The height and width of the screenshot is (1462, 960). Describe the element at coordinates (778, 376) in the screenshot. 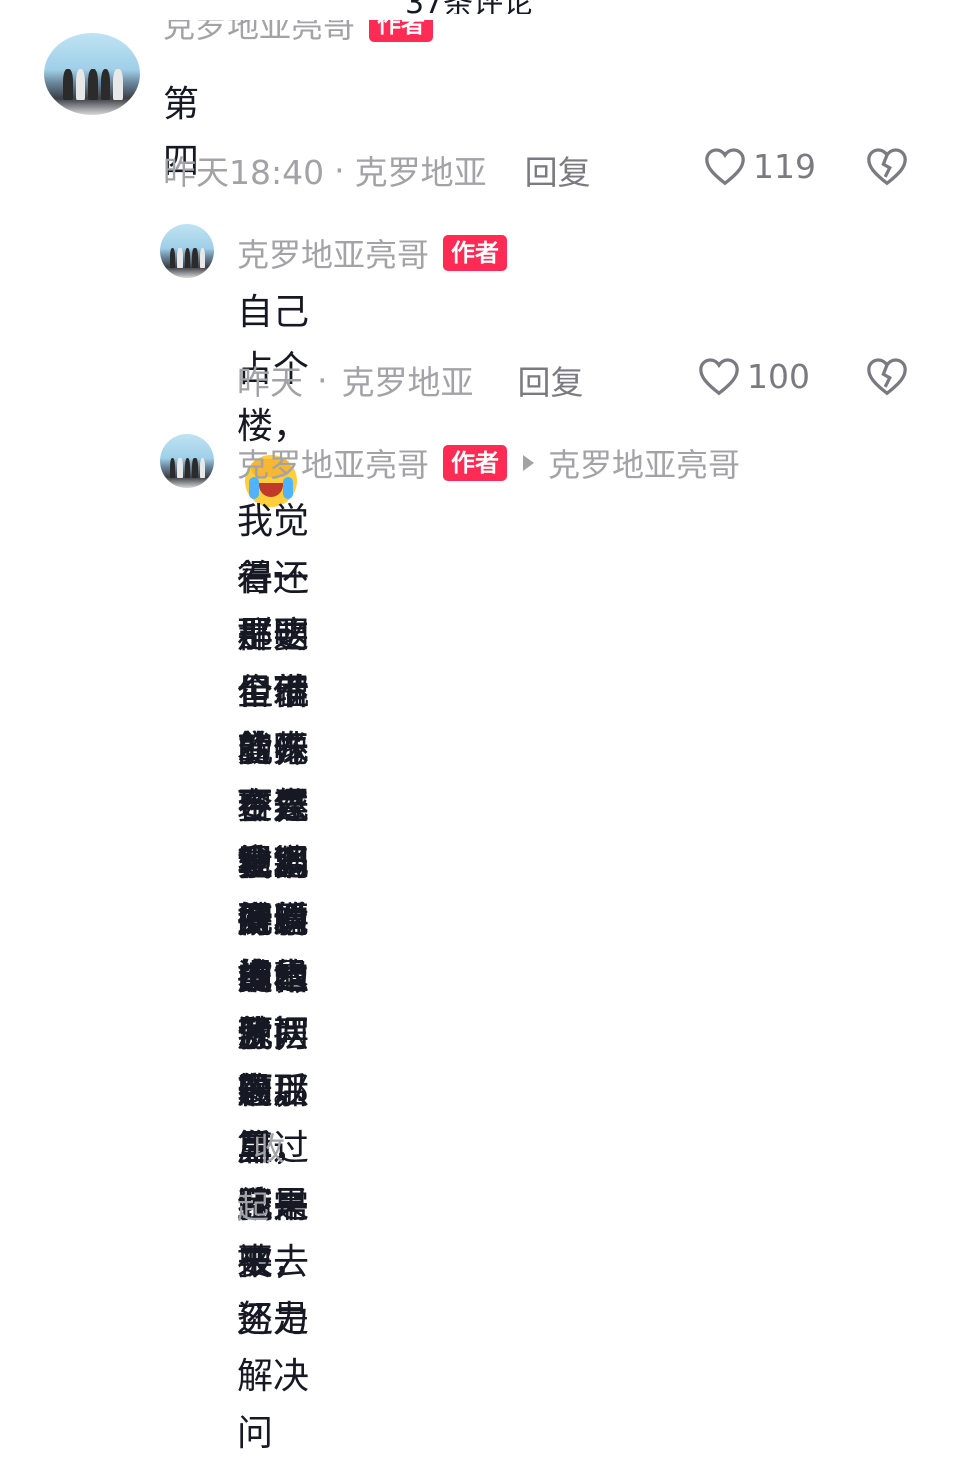

I see `like-count: 100` at that location.